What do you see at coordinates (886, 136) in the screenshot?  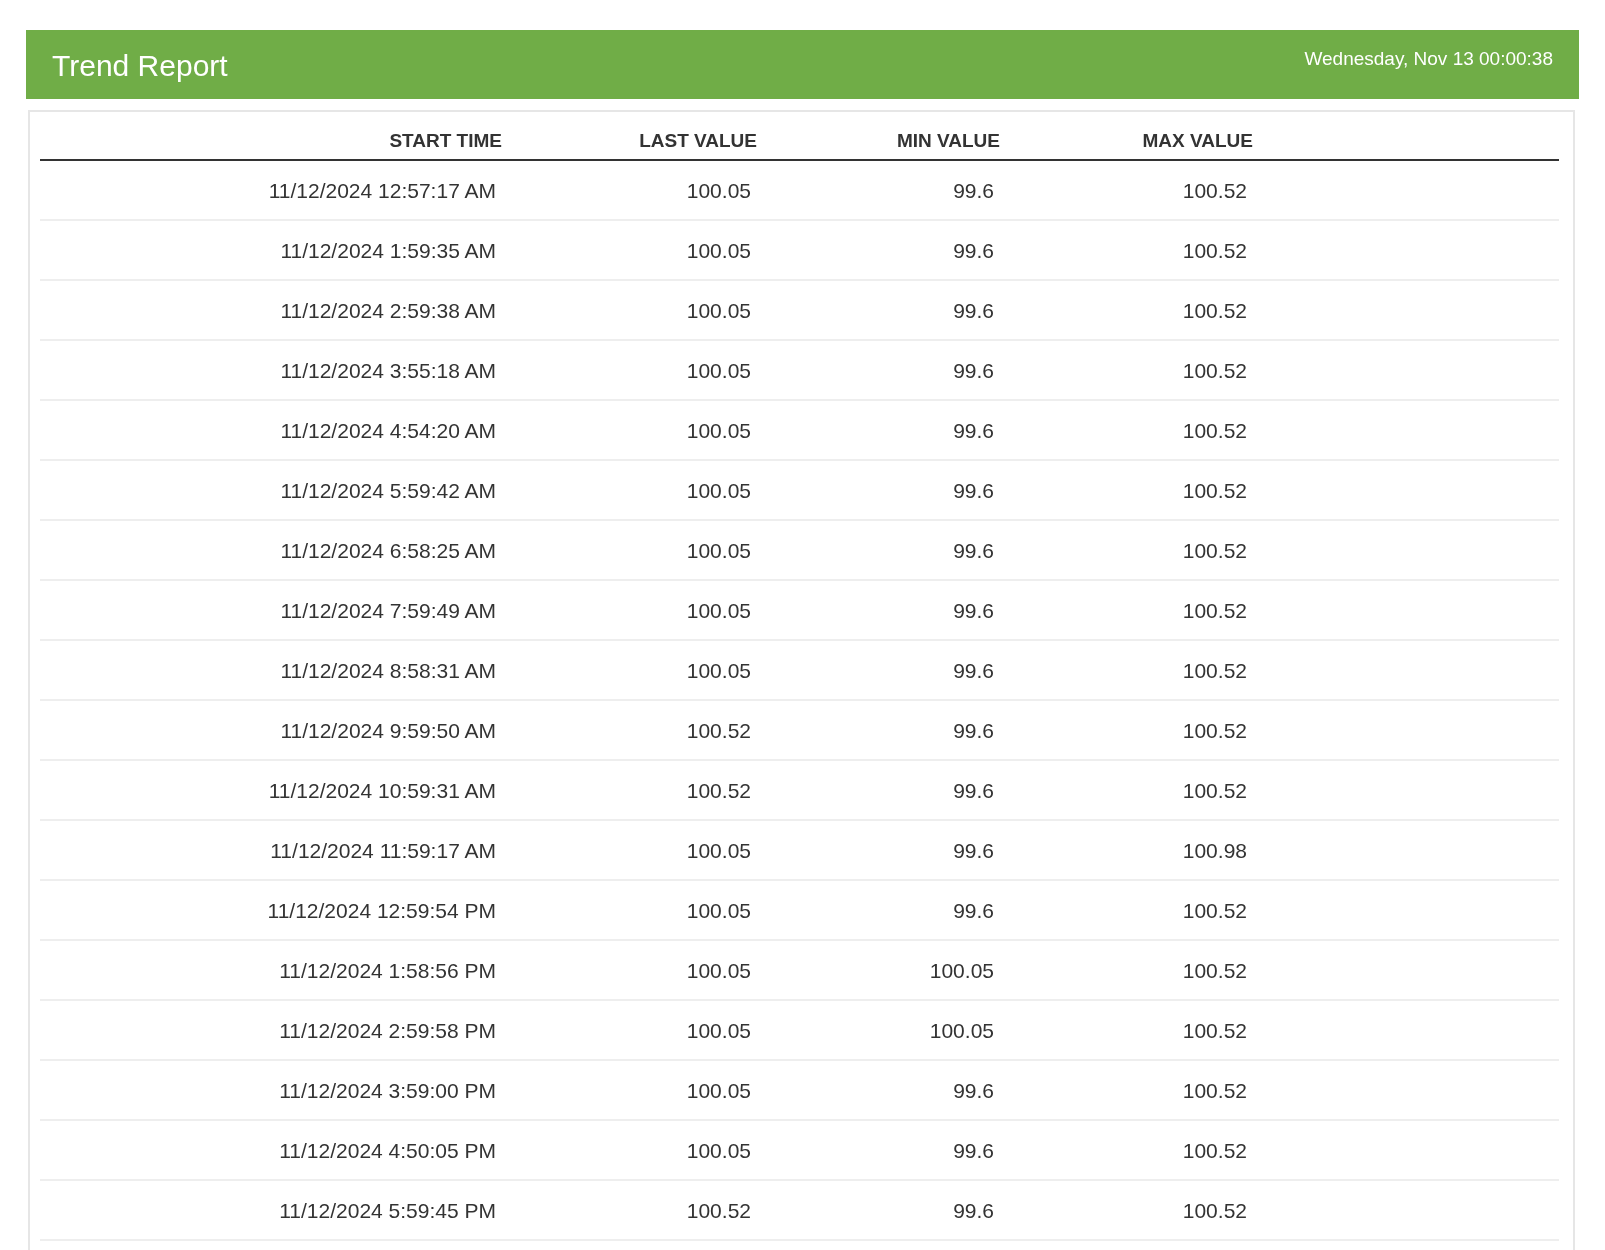 I see `column-header: MIN VALUE` at bounding box center [886, 136].